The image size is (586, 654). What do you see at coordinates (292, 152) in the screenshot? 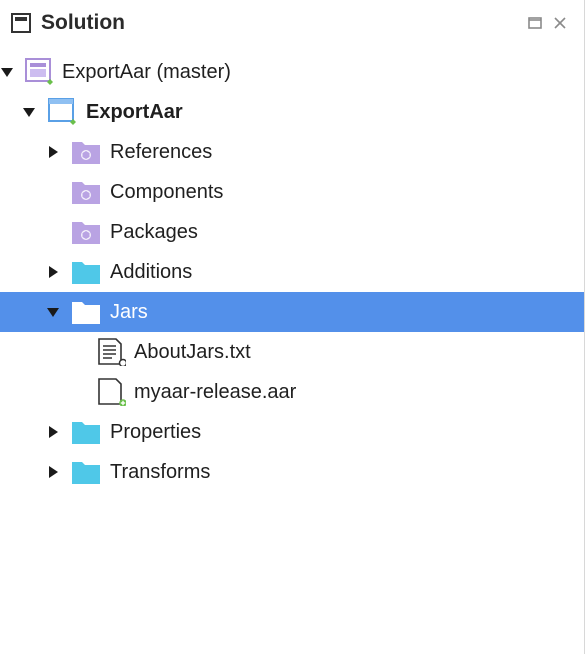
I see `tree-item-references: References` at bounding box center [292, 152].